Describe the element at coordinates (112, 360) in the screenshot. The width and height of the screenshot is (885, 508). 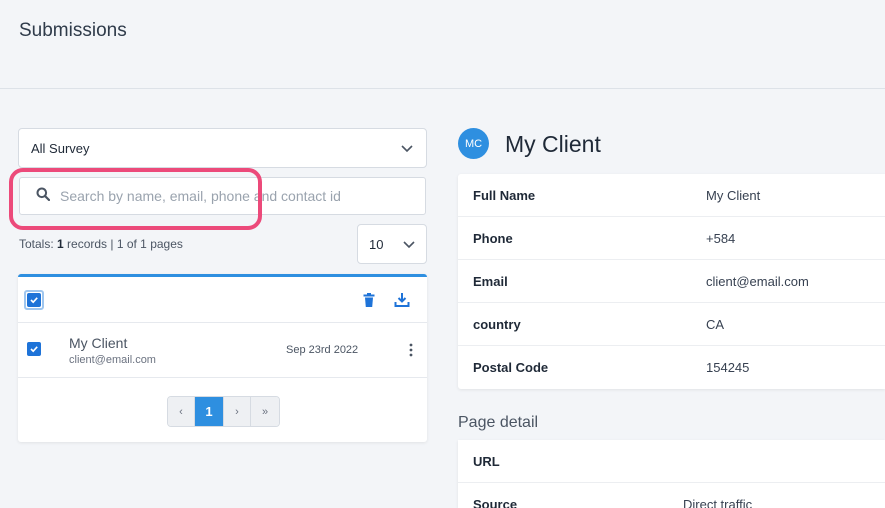
I see `row-email: client@email.com` at that location.